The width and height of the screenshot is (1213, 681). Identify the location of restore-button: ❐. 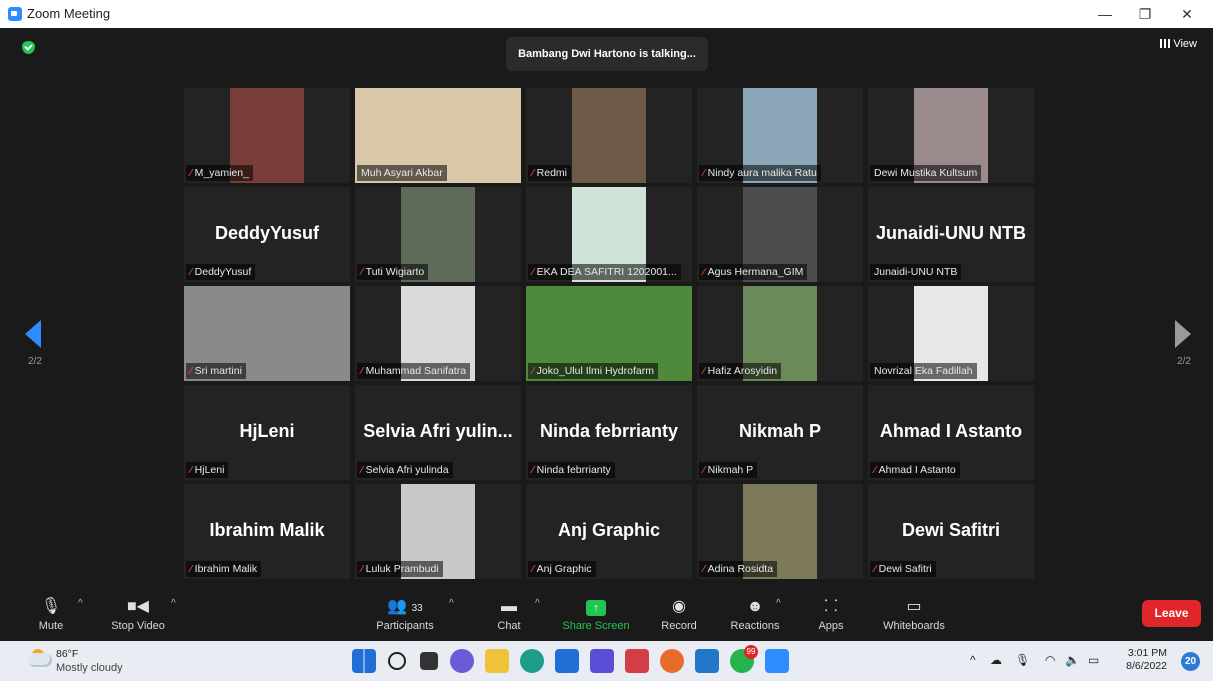
(1145, 14).